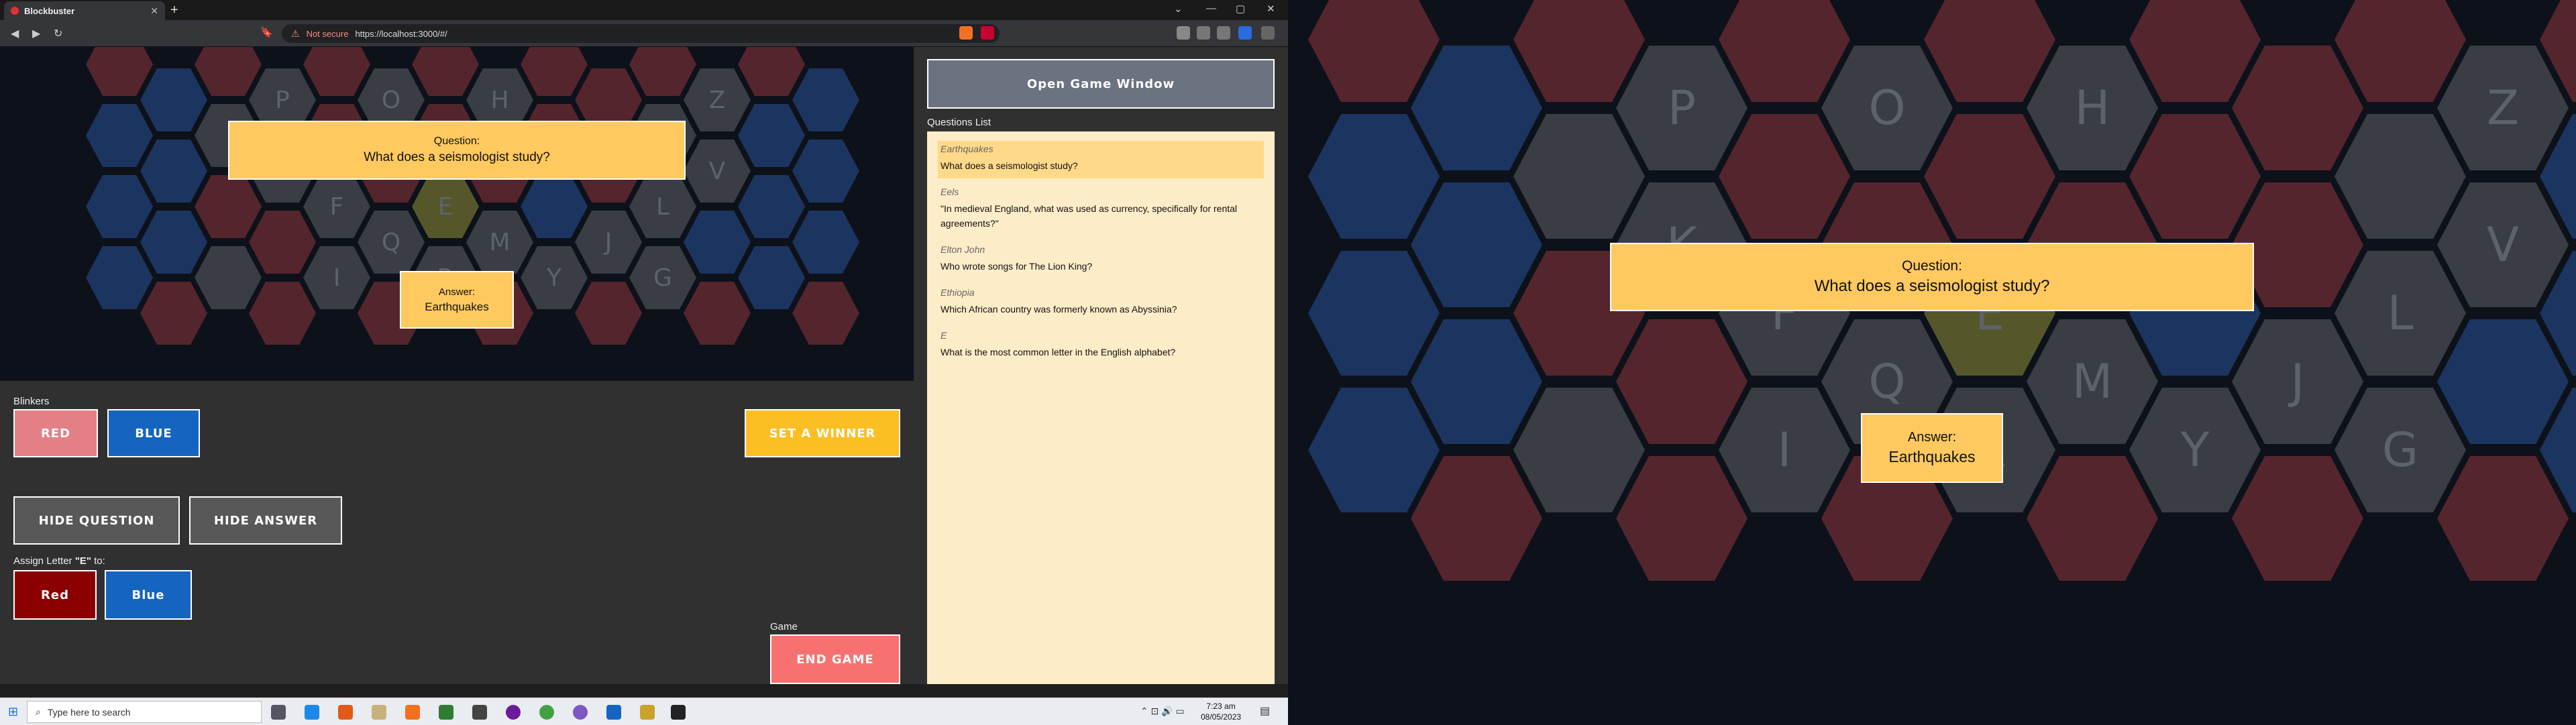 Image resolution: width=2576 pixels, height=725 pixels. Describe the element at coordinates (1183, 33) in the screenshot. I see `extensions-icon` at that location.